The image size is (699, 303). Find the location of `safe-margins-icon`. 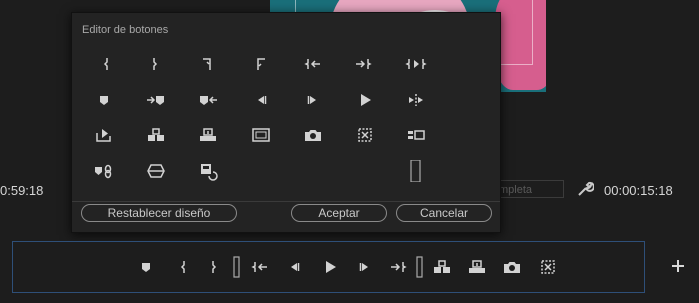

safe-margins-icon is located at coordinates (261, 135).